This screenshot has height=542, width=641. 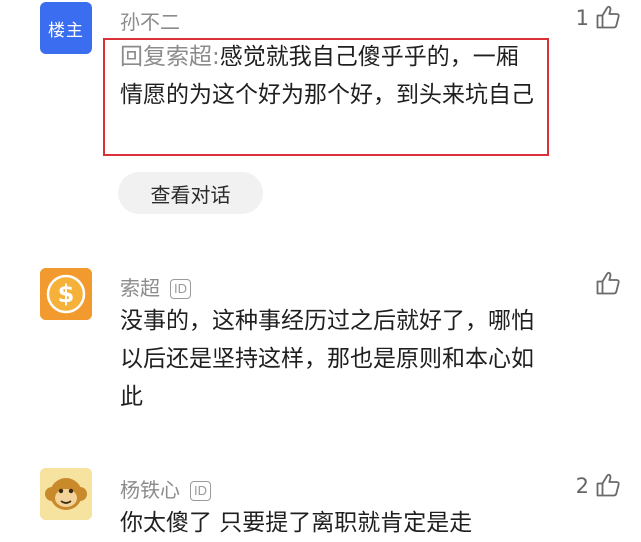 I want to click on comment-author: 杨铁心 ID, so click(x=165, y=488).